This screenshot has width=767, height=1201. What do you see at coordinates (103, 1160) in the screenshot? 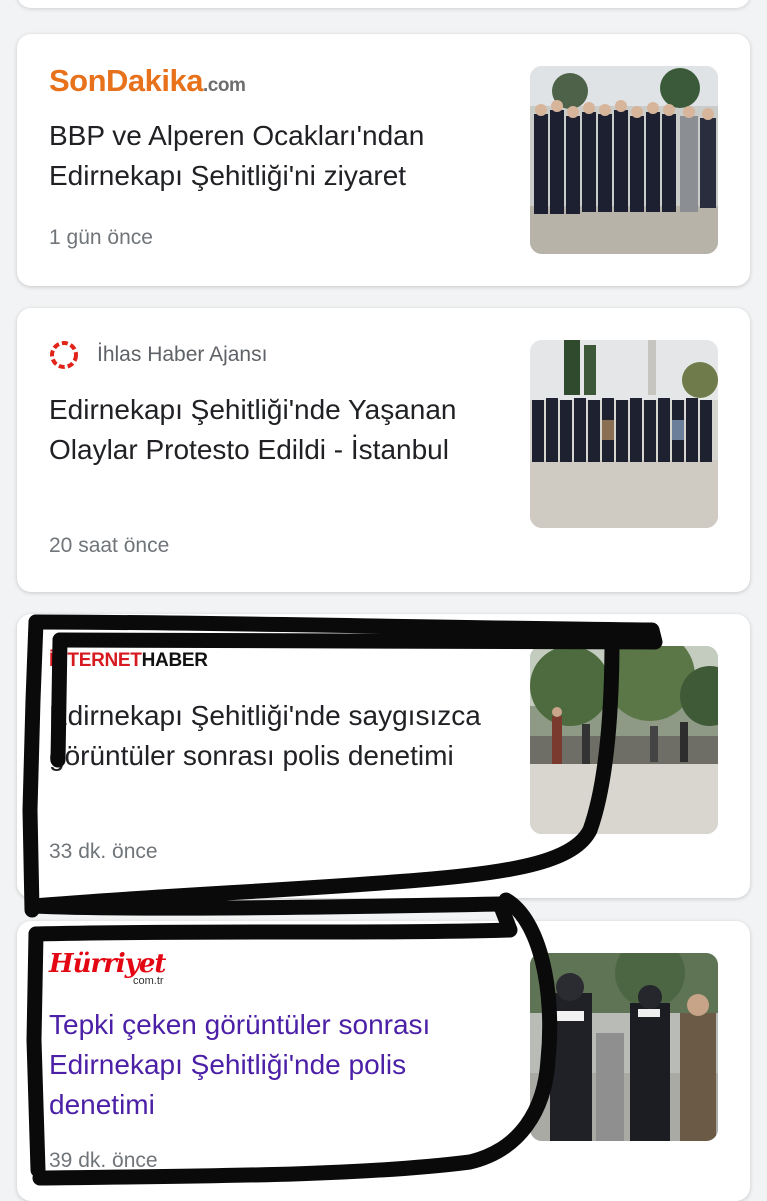
I see `timestamp: 39 dk. önce` at bounding box center [103, 1160].